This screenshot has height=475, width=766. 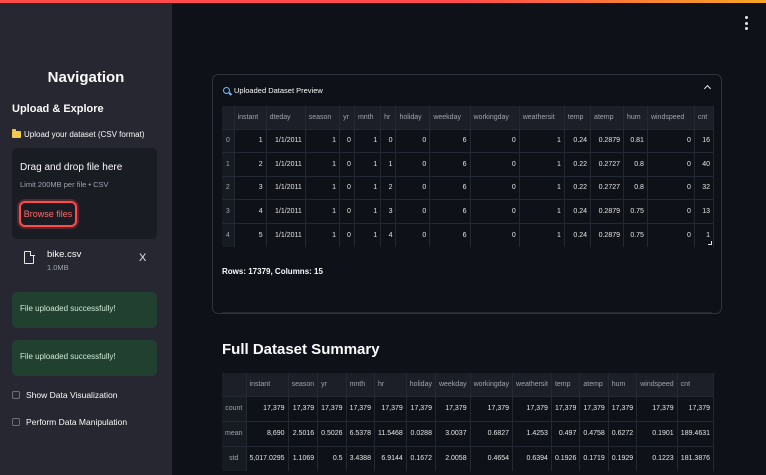 What do you see at coordinates (707, 88) in the screenshot?
I see `chevron-up-icon` at bounding box center [707, 88].